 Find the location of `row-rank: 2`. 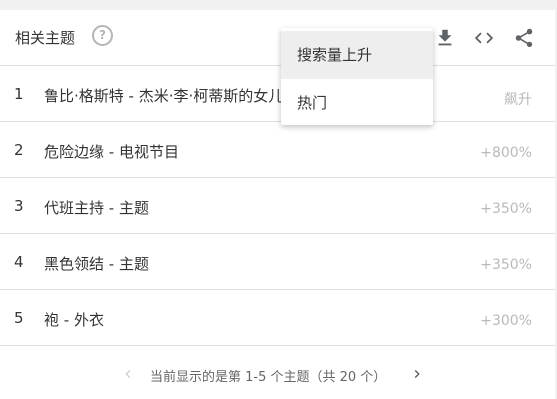

row-rank: 2 is located at coordinates (19, 150).